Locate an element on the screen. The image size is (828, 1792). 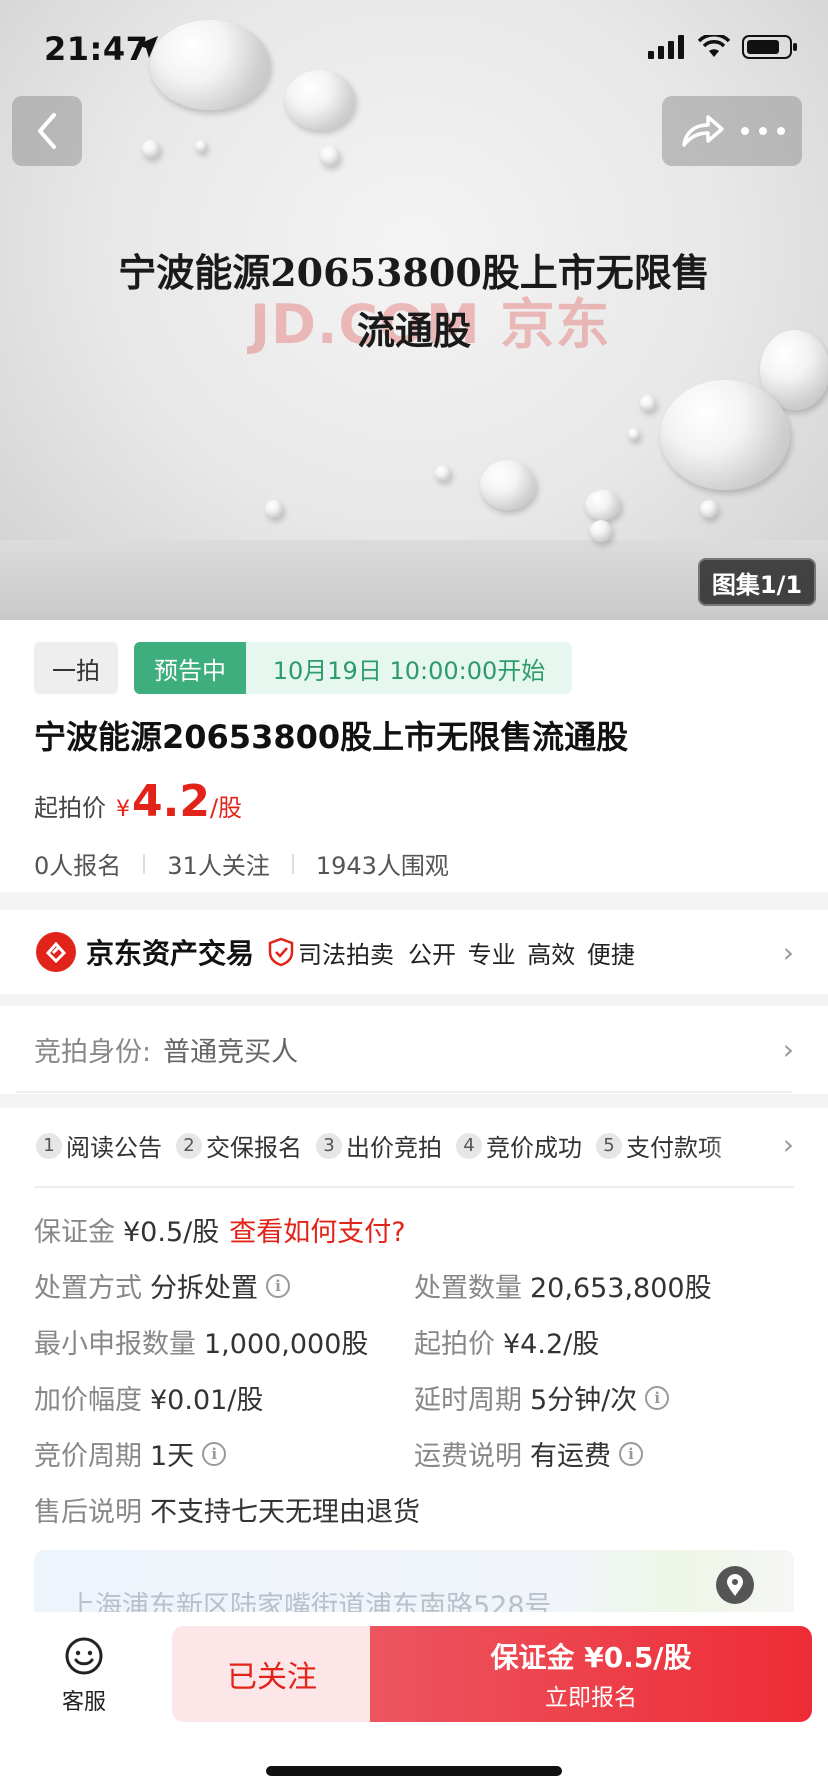
price-value: 4.2 is located at coordinates (171, 801).